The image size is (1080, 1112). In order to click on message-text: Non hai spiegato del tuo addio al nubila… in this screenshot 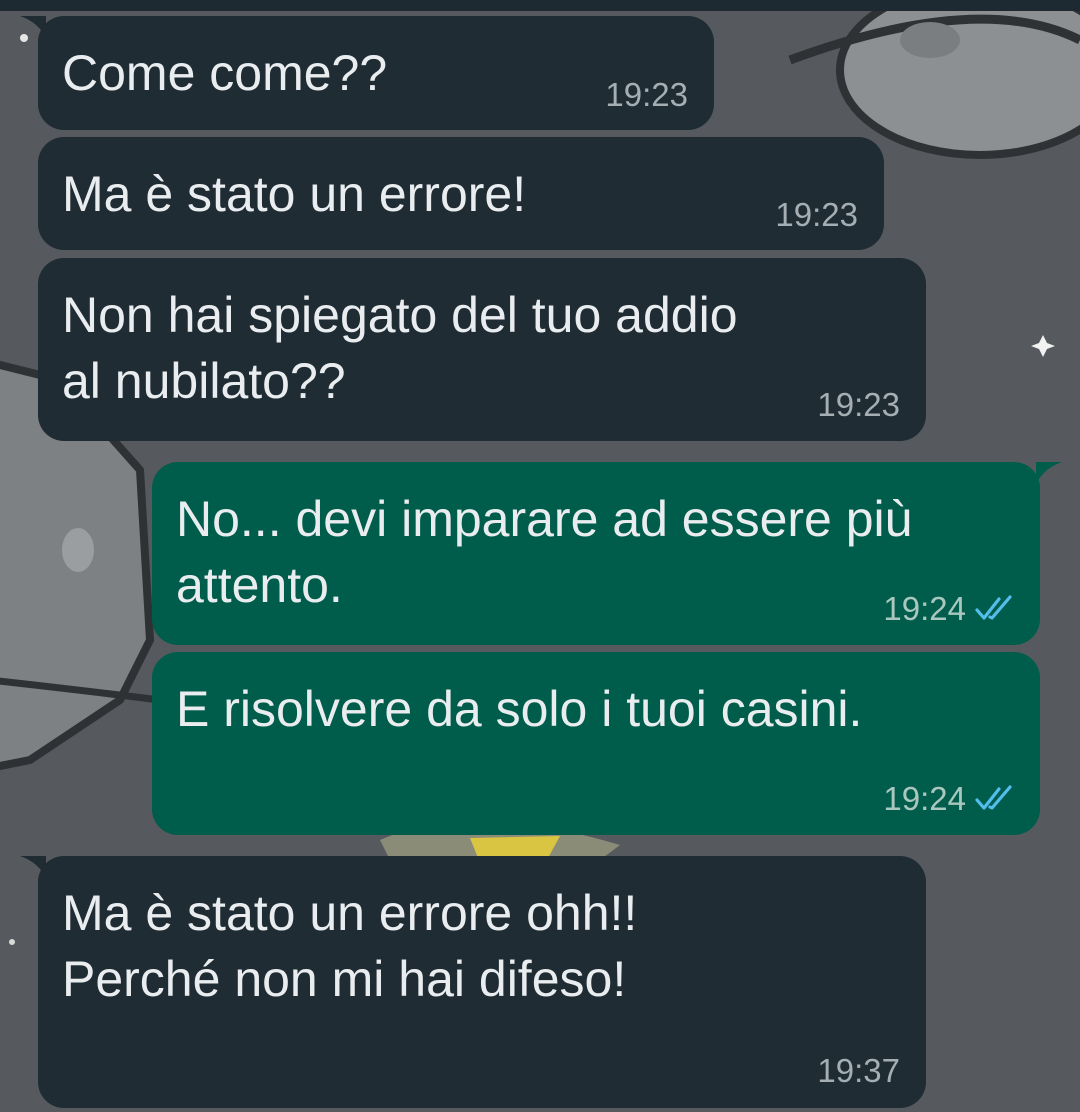, I will do `click(400, 348)`.